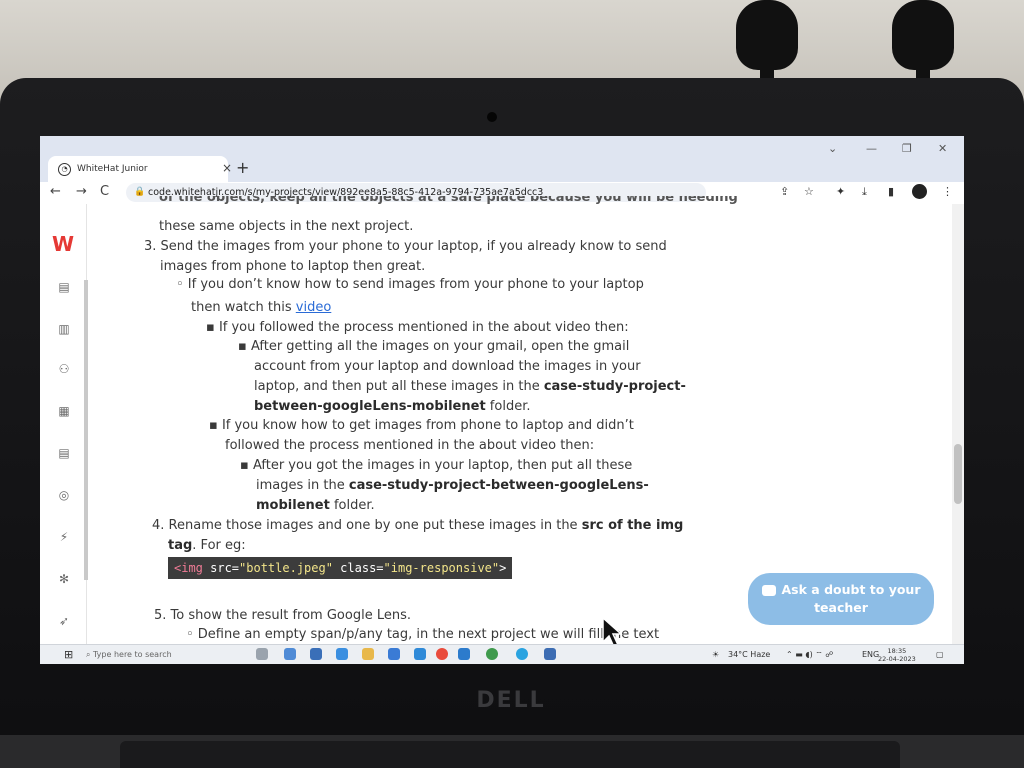 The height and width of the screenshot is (768, 1024). I want to click on notification-icon: ▢, so click(940, 654).